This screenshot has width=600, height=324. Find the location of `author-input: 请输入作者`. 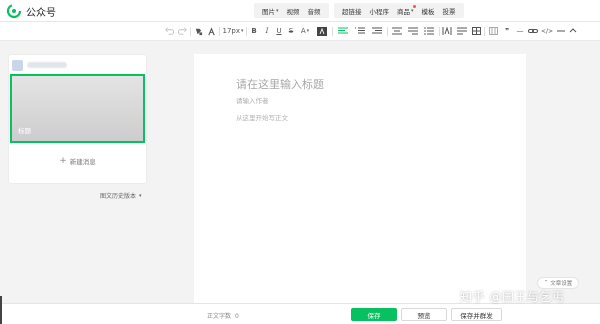

author-input: 请输入作者 is located at coordinates (252, 100).